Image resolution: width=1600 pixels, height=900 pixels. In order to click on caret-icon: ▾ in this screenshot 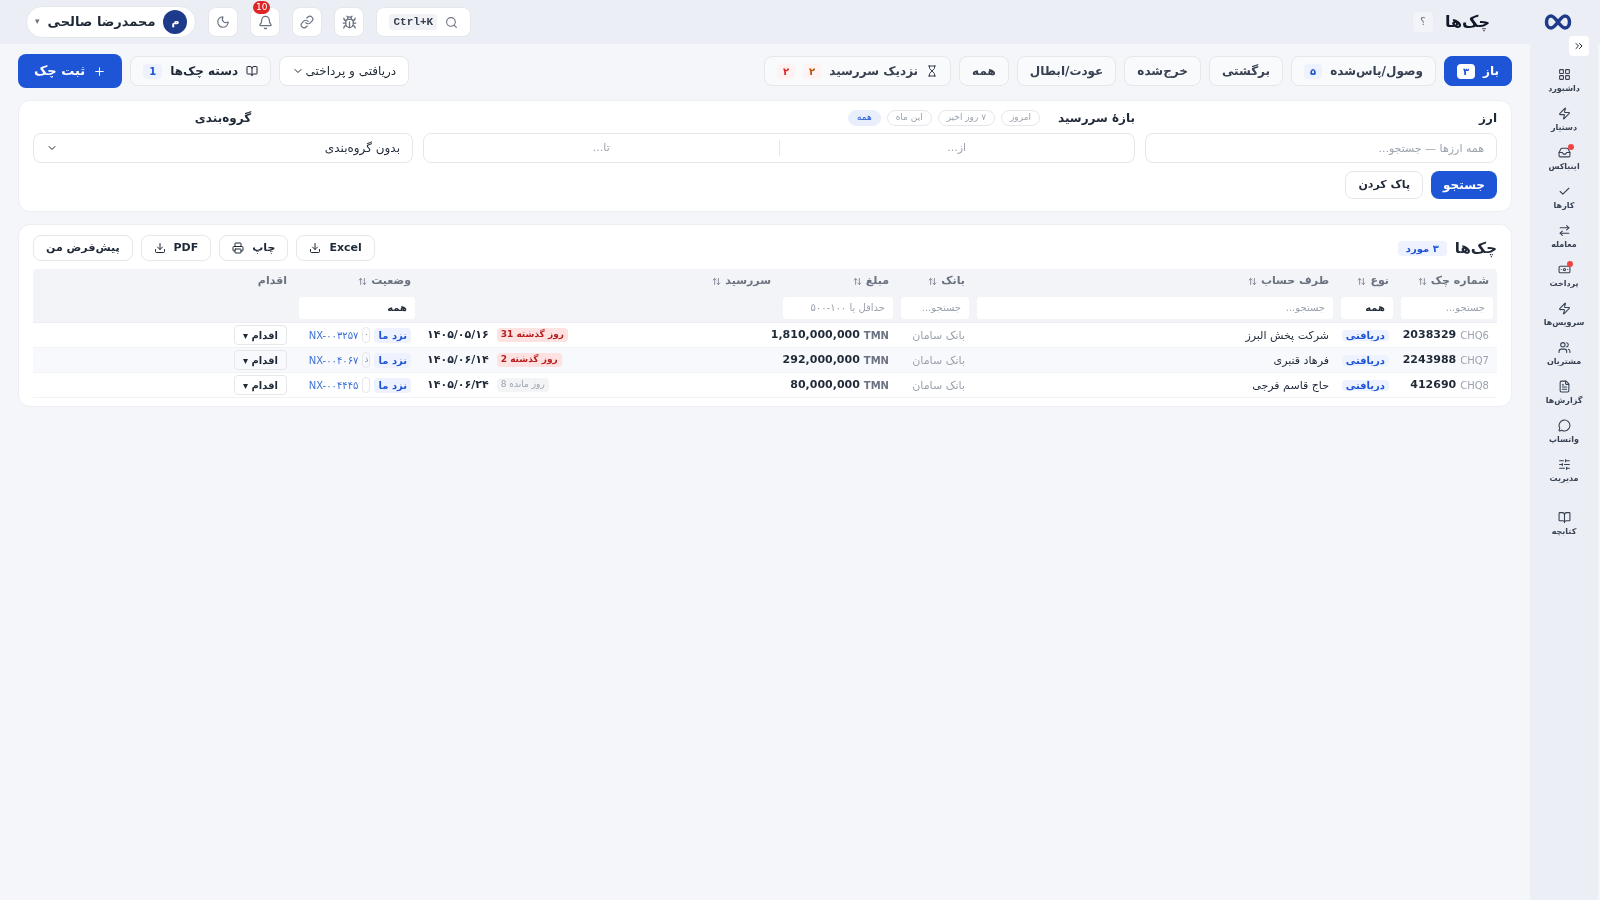, I will do `click(37, 22)`.